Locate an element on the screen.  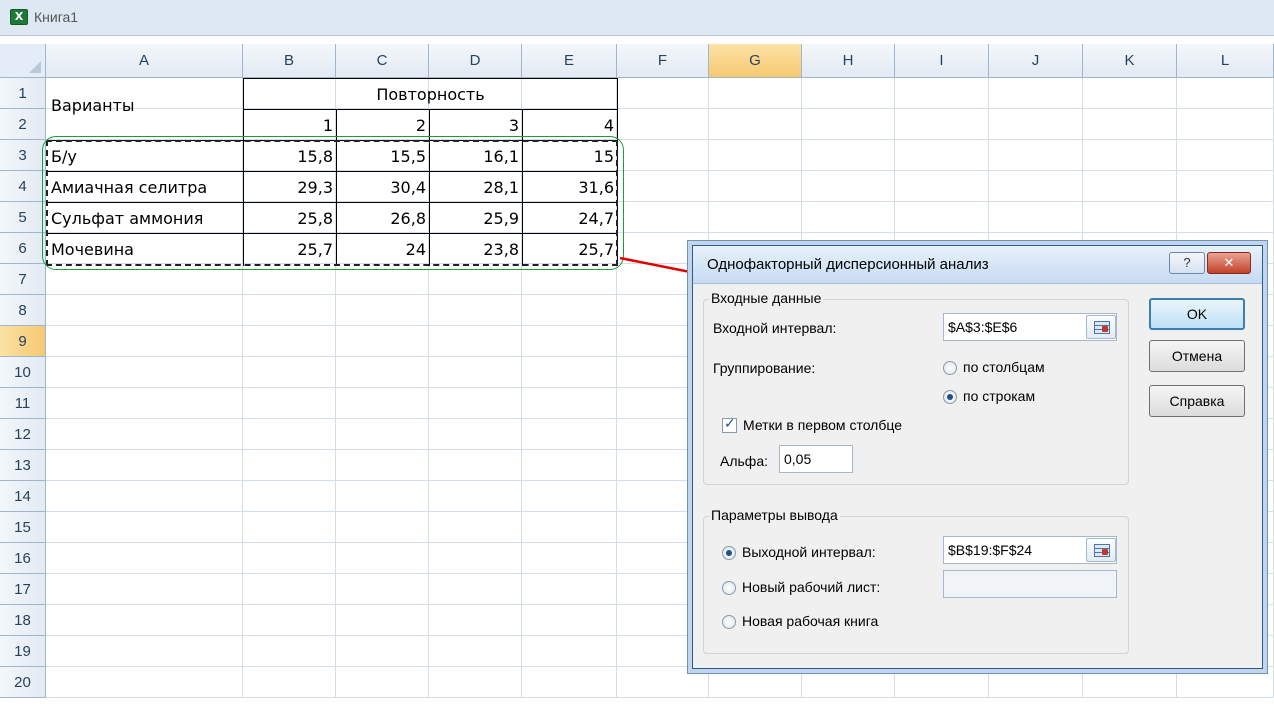
row-header-13: 13 is located at coordinates (23, 465).